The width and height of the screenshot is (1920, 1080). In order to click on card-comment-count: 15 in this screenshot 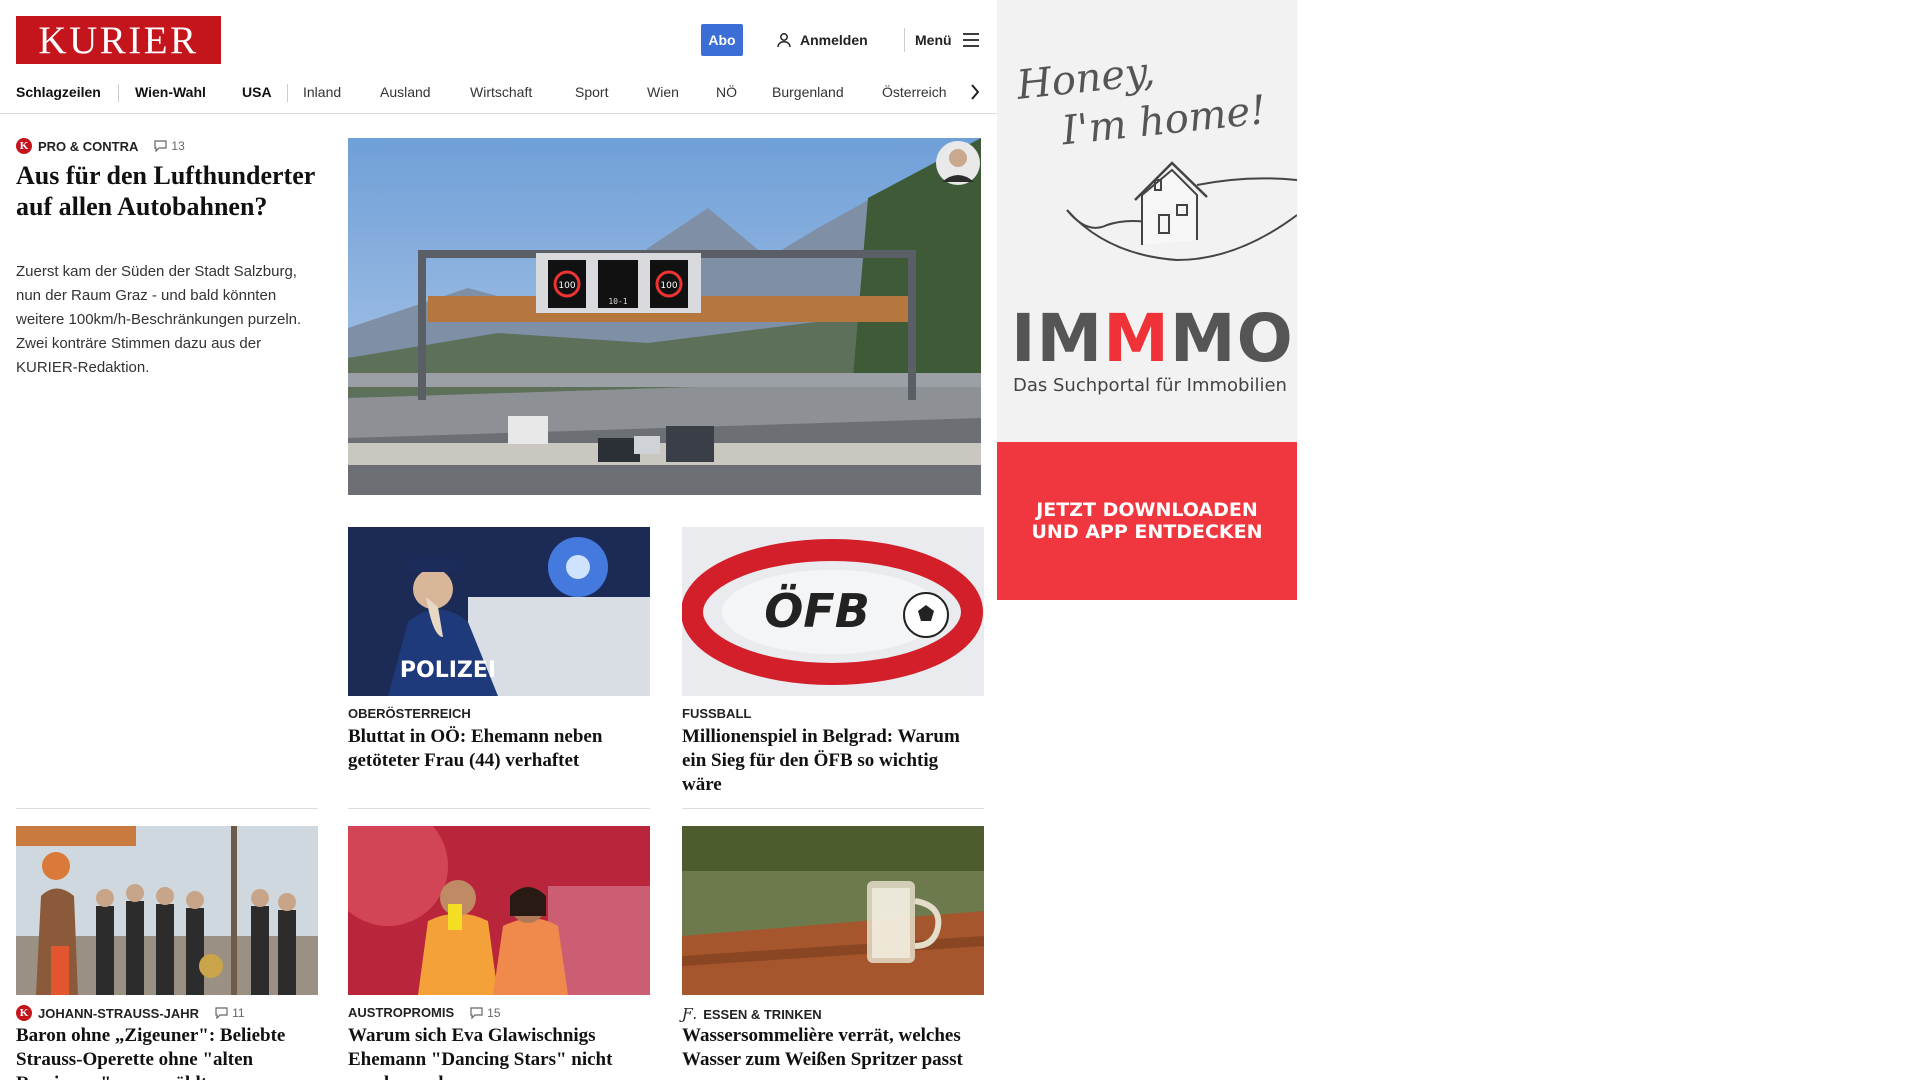, I will do `click(494, 1012)`.